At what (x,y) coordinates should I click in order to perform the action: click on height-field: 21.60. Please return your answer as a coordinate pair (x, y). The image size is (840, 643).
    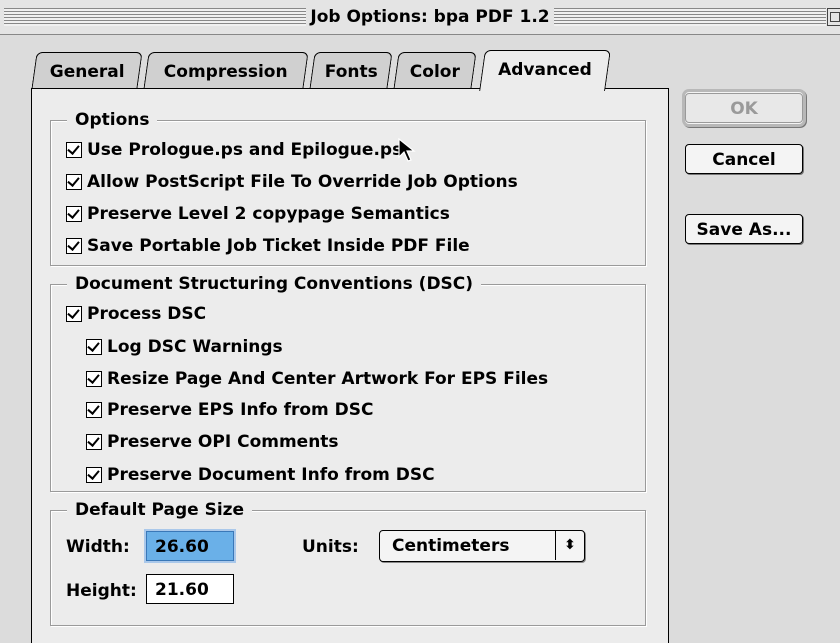
    Looking at the image, I should click on (190, 589).